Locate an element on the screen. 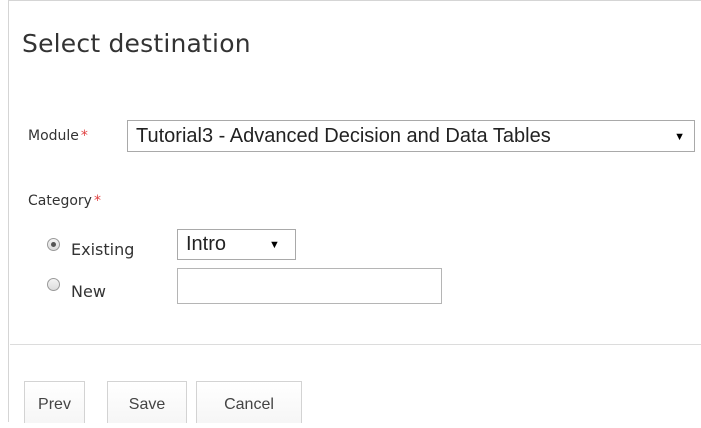 This screenshot has height=428, width=701. category-label: Category * is located at coordinates (64, 201).